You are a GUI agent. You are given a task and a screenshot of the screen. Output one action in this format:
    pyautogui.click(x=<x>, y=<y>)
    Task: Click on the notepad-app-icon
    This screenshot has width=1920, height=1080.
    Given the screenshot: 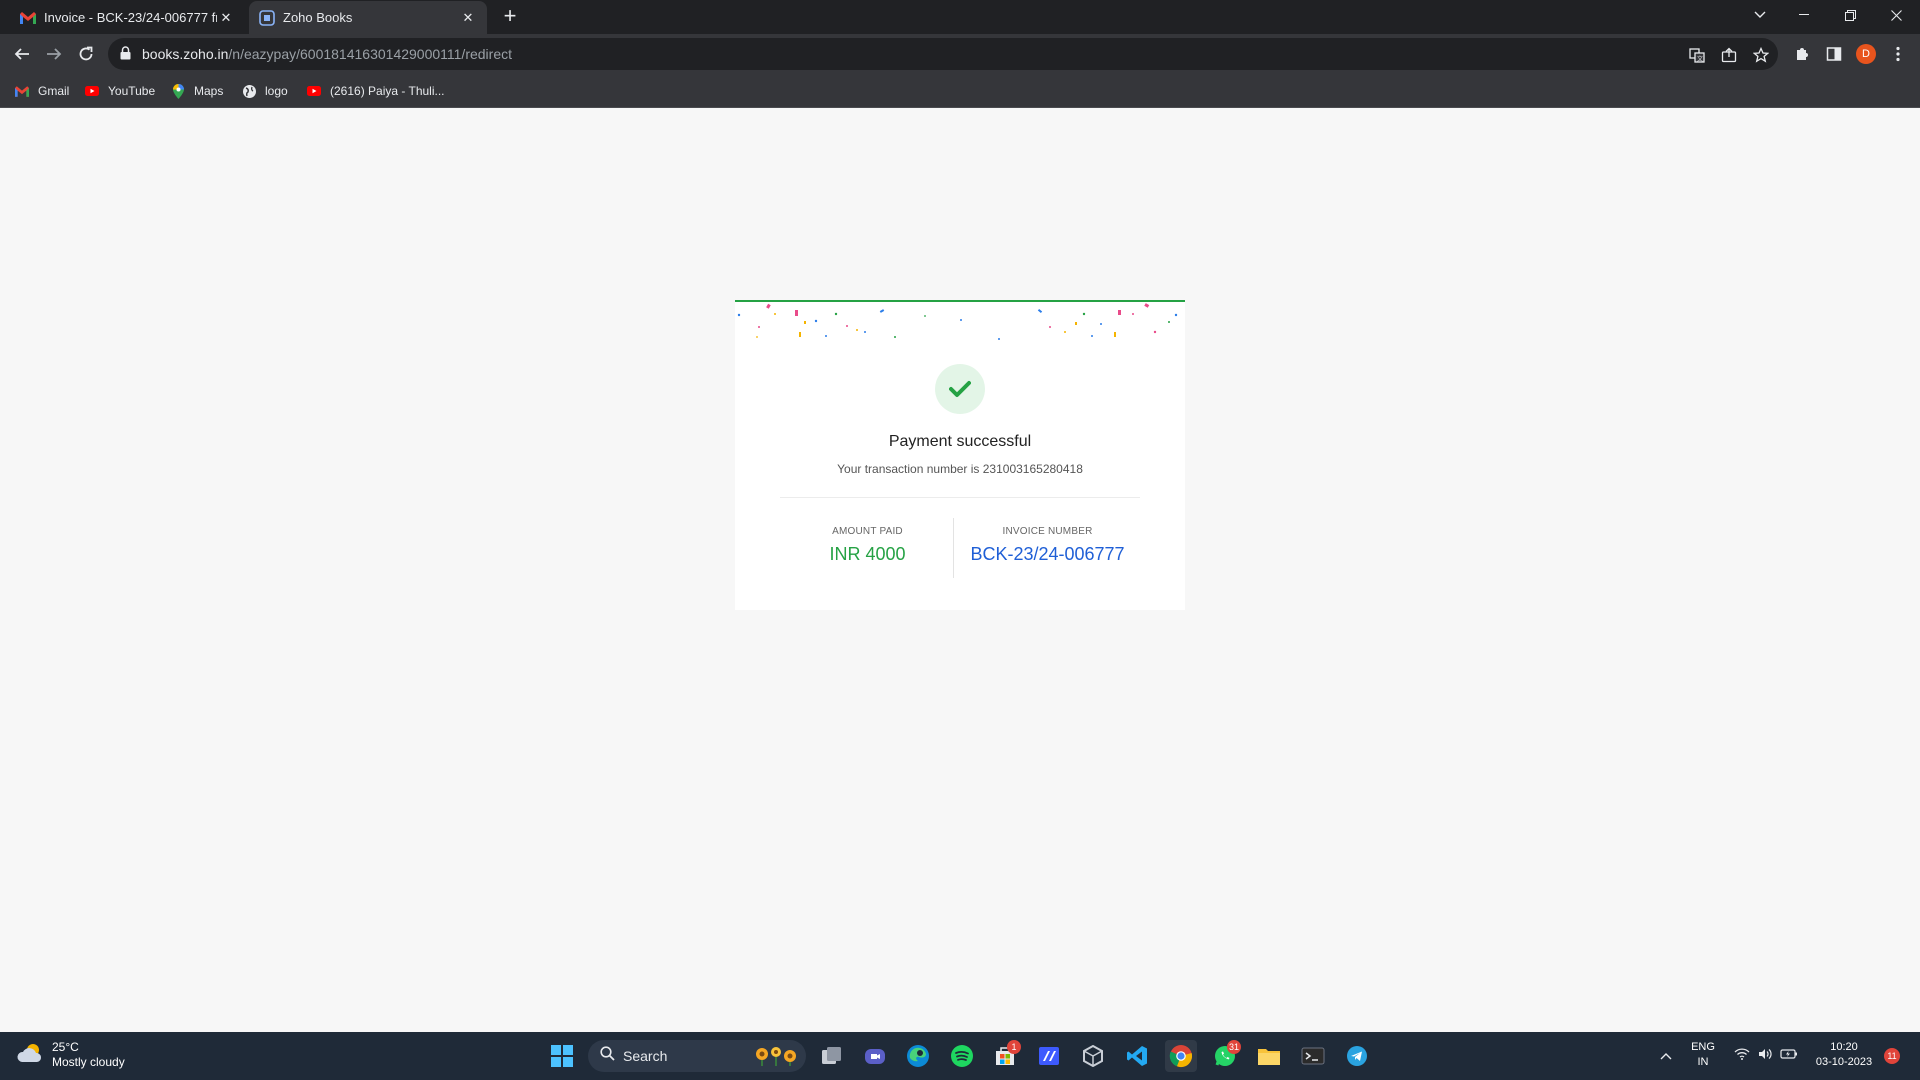 What is the action you would take?
    pyautogui.click(x=1049, y=1056)
    